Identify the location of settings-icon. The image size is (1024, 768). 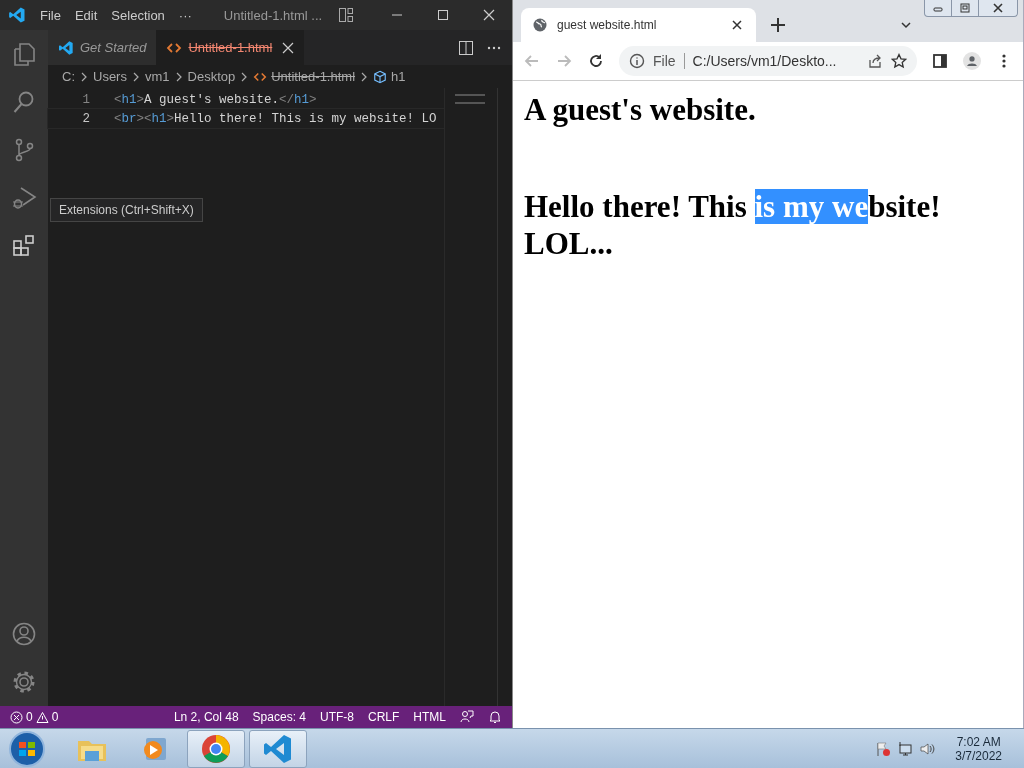
(24, 682).